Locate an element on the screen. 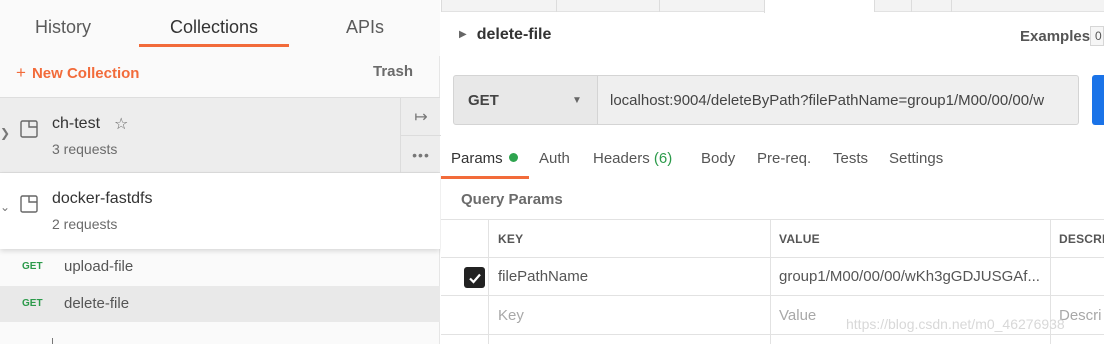 The height and width of the screenshot is (344, 1104). headers-count: (6) is located at coordinates (663, 158).